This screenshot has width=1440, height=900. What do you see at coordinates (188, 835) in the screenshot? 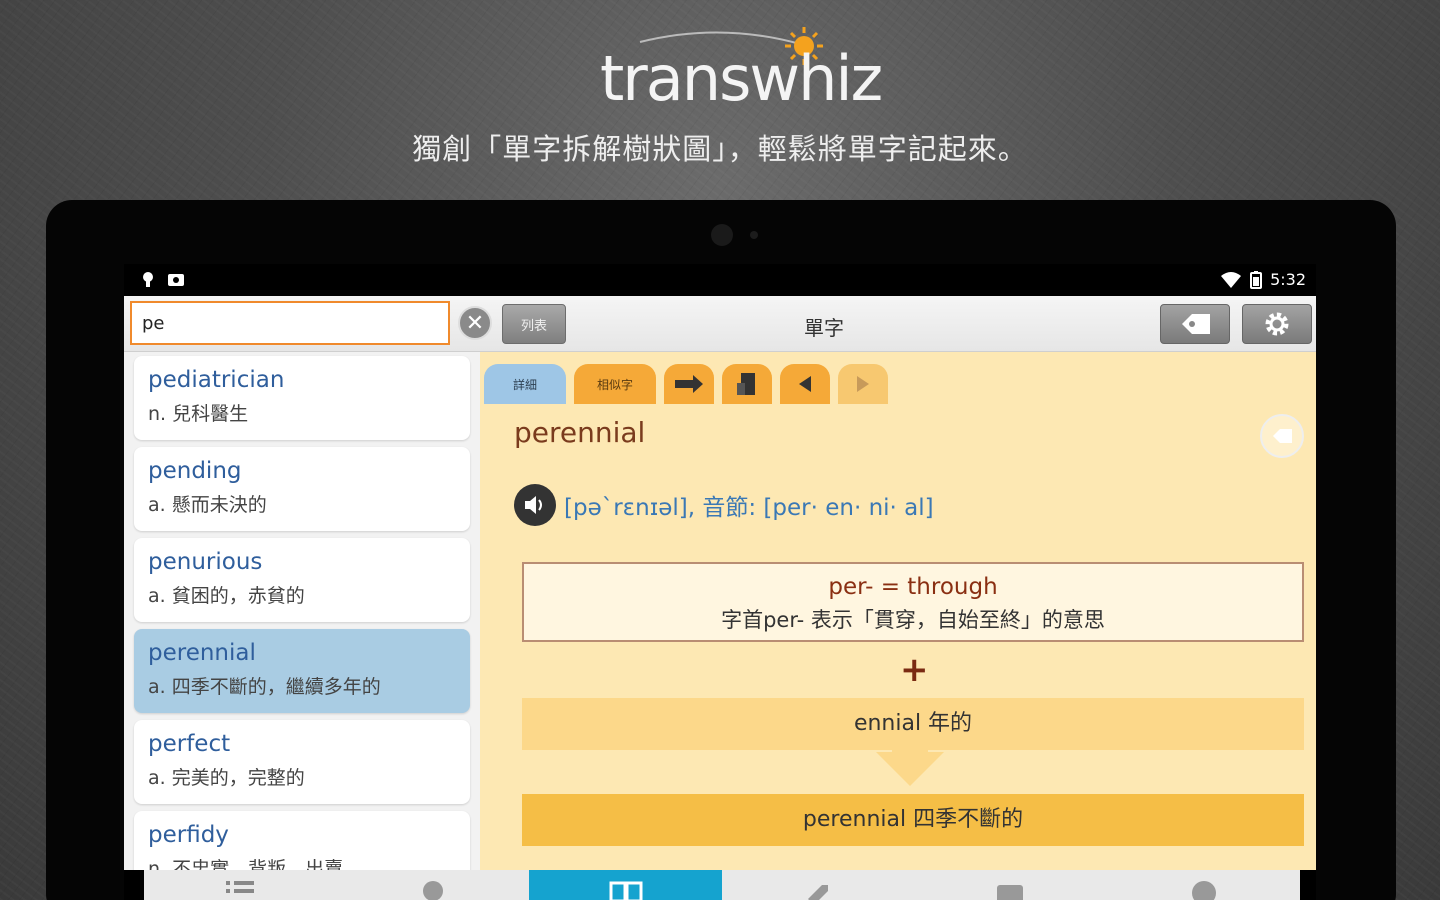
I see `list-item-word: perfidy` at bounding box center [188, 835].